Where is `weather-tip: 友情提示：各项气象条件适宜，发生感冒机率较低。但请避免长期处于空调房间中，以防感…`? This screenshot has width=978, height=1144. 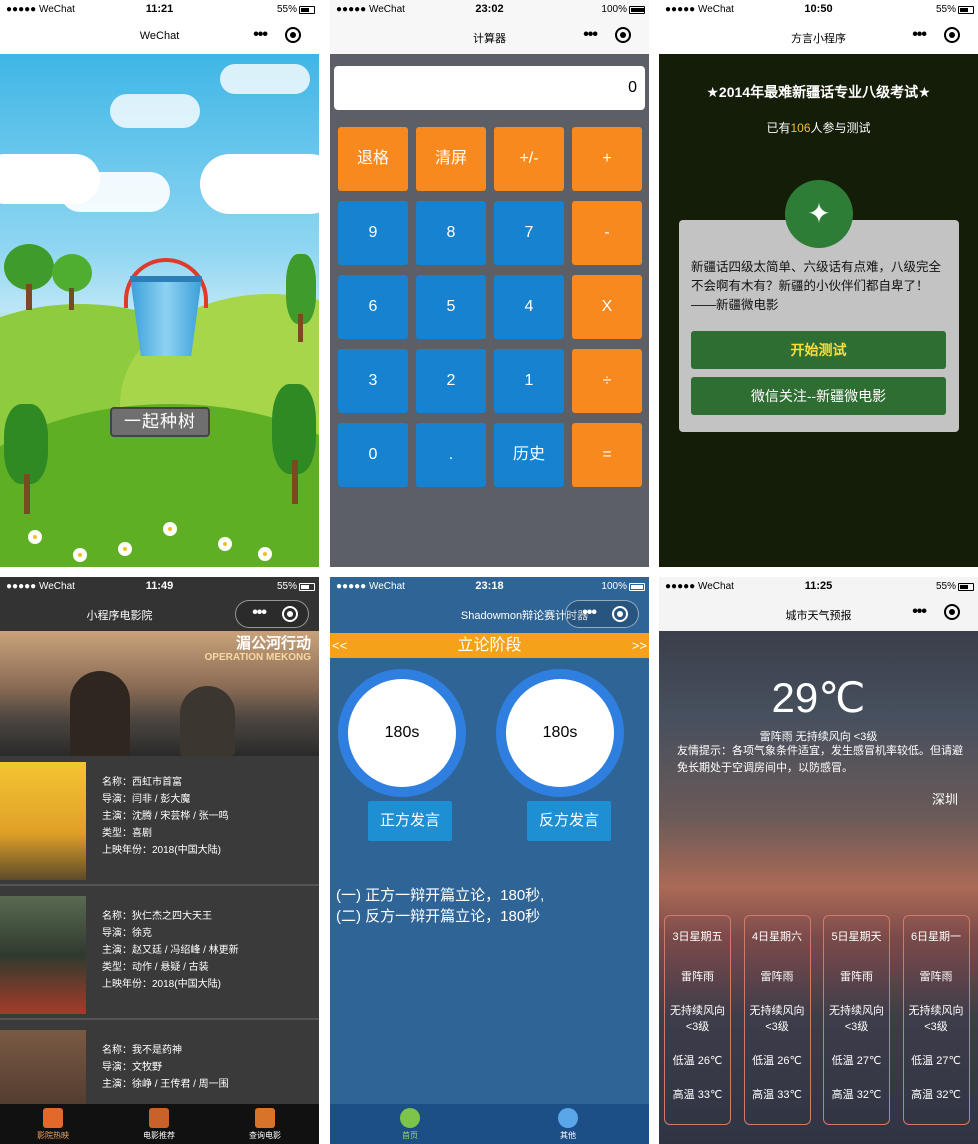
weather-tip: 友情提示：各项气象条件适宜，发生感冒机率较低。但请避免长期处于空调房间中，以防感… is located at coordinates (820, 759).